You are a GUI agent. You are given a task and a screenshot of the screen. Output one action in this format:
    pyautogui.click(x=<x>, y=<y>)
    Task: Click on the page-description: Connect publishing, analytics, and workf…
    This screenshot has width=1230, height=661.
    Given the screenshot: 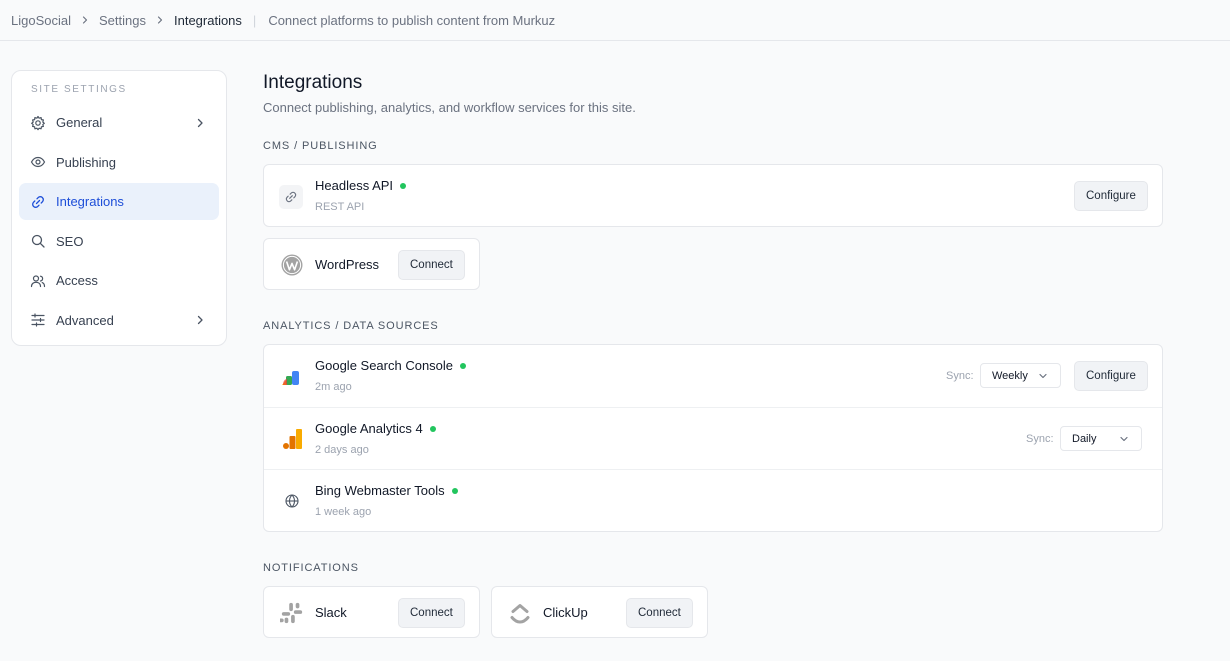 What is the action you would take?
    pyautogui.click(x=449, y=107)
    